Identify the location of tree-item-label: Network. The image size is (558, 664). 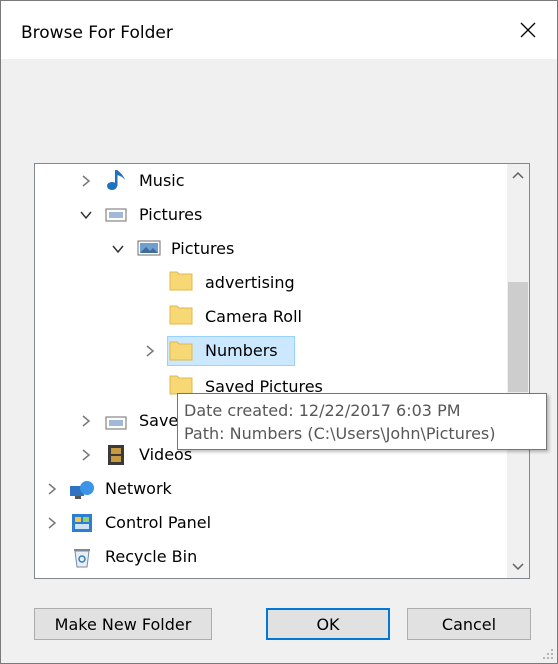
(138, 488).